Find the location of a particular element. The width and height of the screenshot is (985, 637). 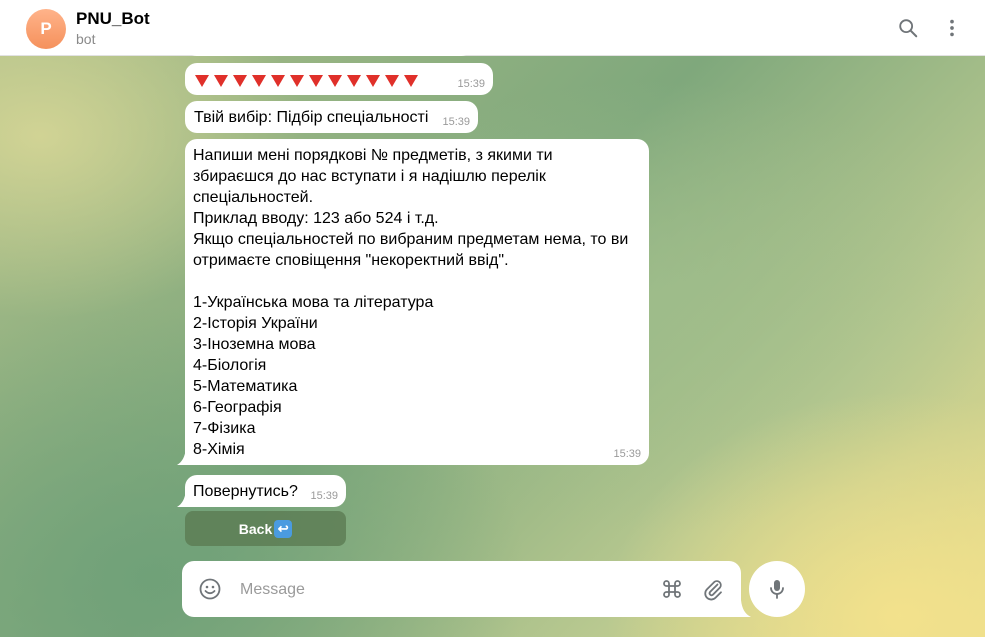

back-button-label: Back is located at coordinates (255, 528).